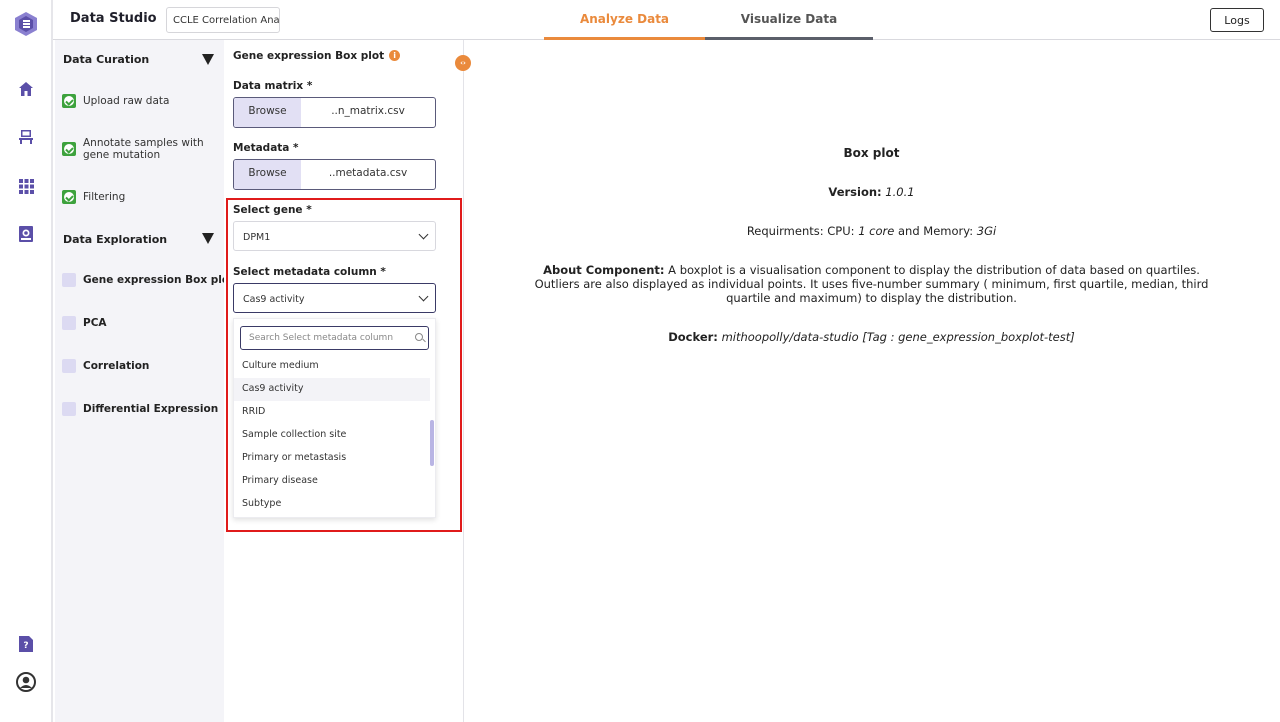 Image resolution: width=1280 pixels, height=722 pixels. I want to click on step-label: Gene expression Box plot, so click(159, 280).